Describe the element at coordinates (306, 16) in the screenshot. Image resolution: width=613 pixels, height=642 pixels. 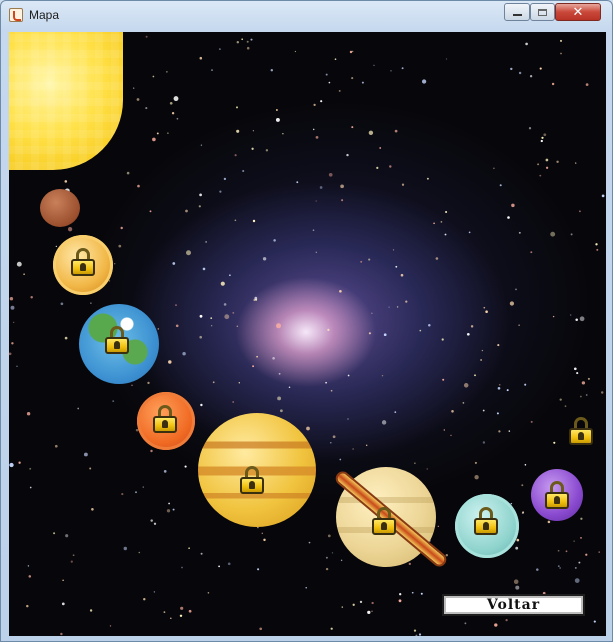
I see `title-bar: Mapa ✕` at that location.